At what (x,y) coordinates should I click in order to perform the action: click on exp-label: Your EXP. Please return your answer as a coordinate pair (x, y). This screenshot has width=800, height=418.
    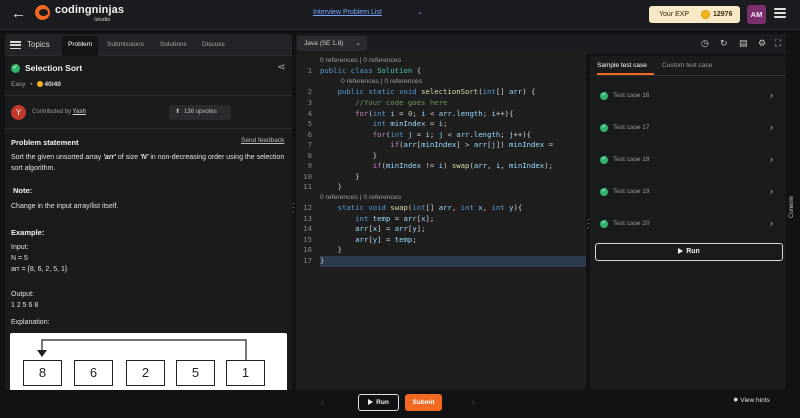
    Looking at the image, I should click on (674, 14).